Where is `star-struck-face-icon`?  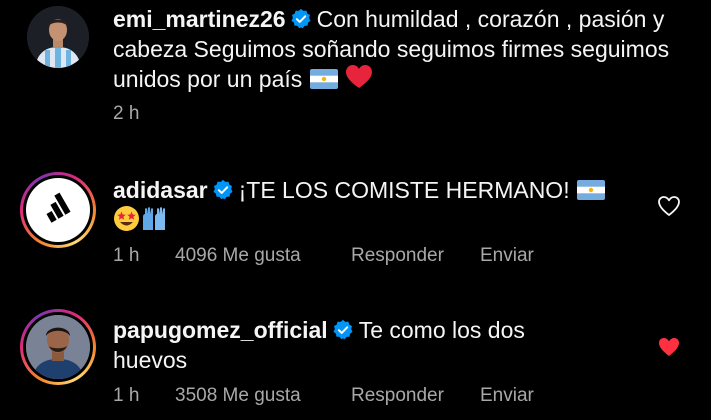 star-struck-face-icon is located at coordinates (126, 218).